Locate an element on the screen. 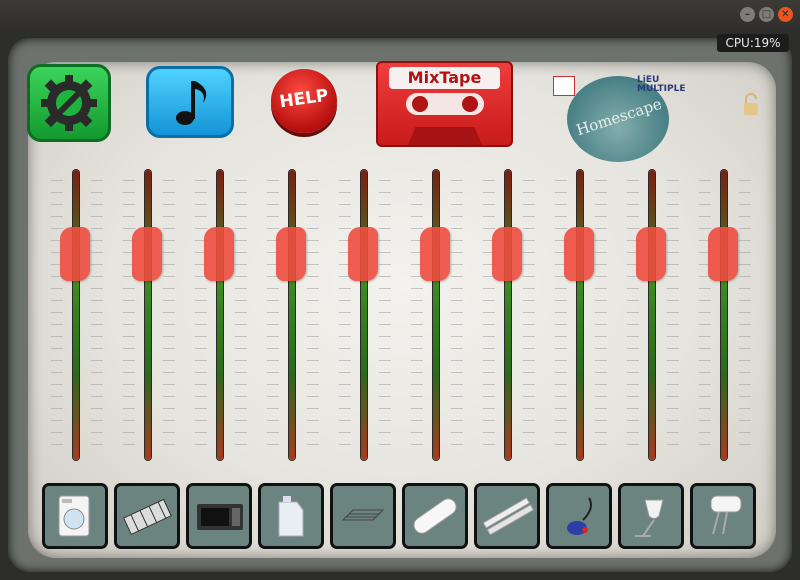 This screenshot has width=800, height=580. cpu-usage-label: CPU:19% is located at coordinates (753, 43).